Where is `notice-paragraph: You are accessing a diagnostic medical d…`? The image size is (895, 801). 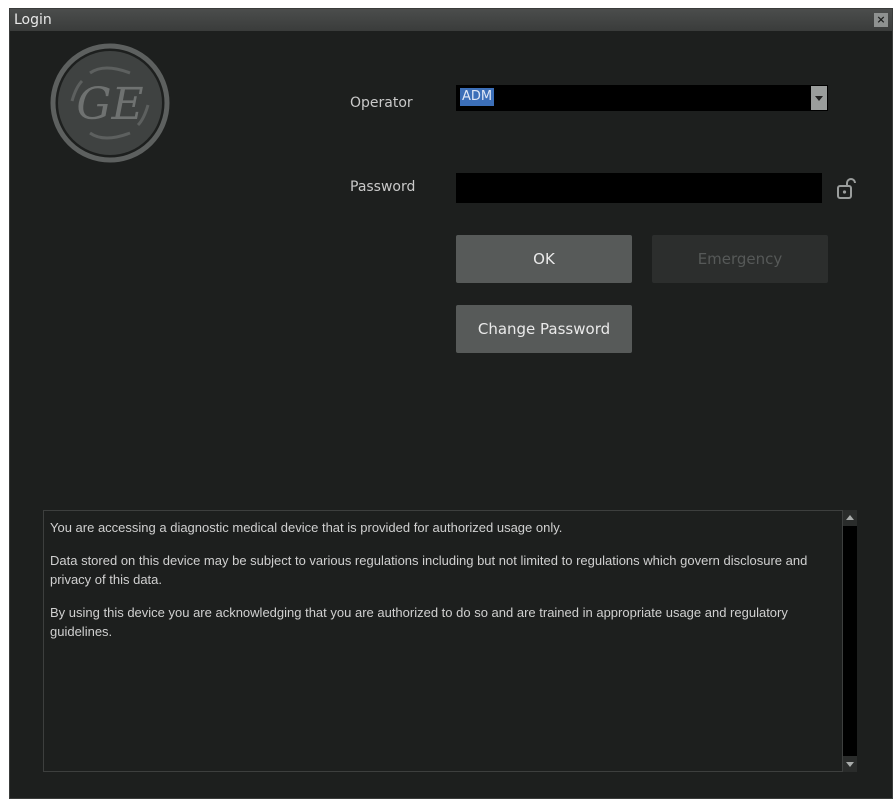
notice-paragraph: You are accessing a diagnostic medical d… is located at coordinates (306, 527).